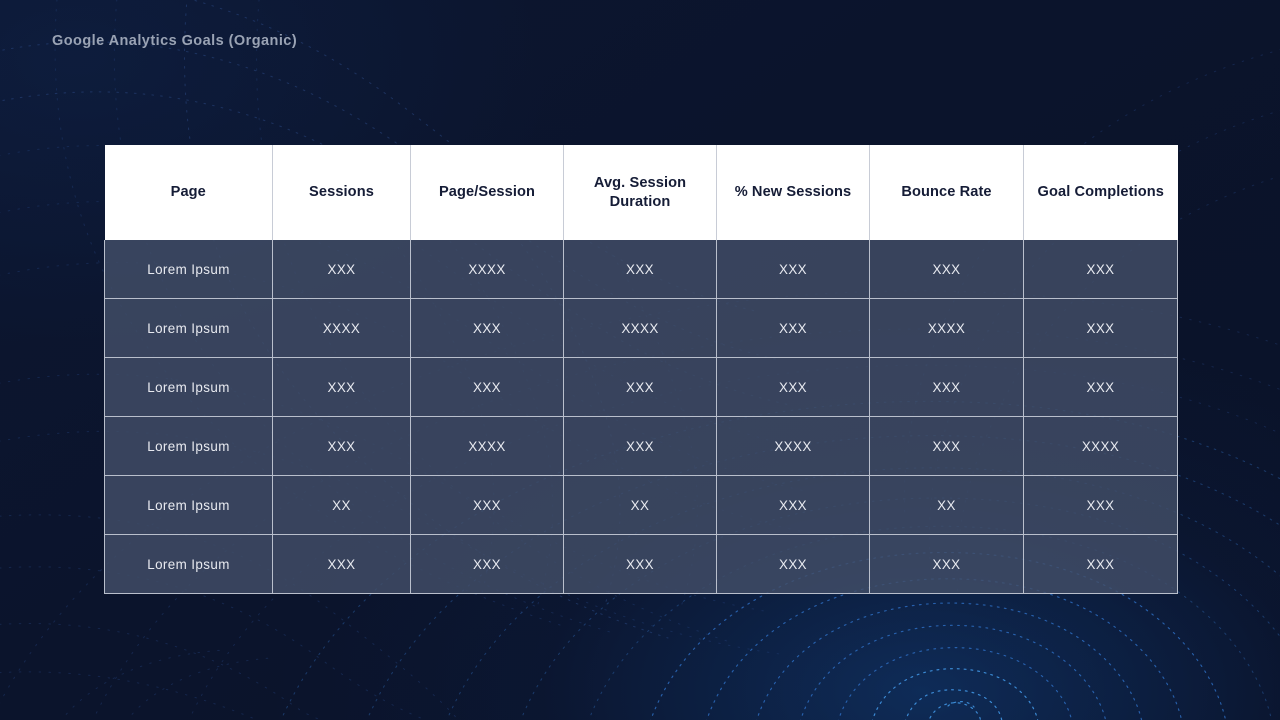 This screenshot has width=1280, height=720. What do you see at coordinates (341, 505) in the screenshot?
I see `cell-sessions: XX` at bounding box center [341, 505].